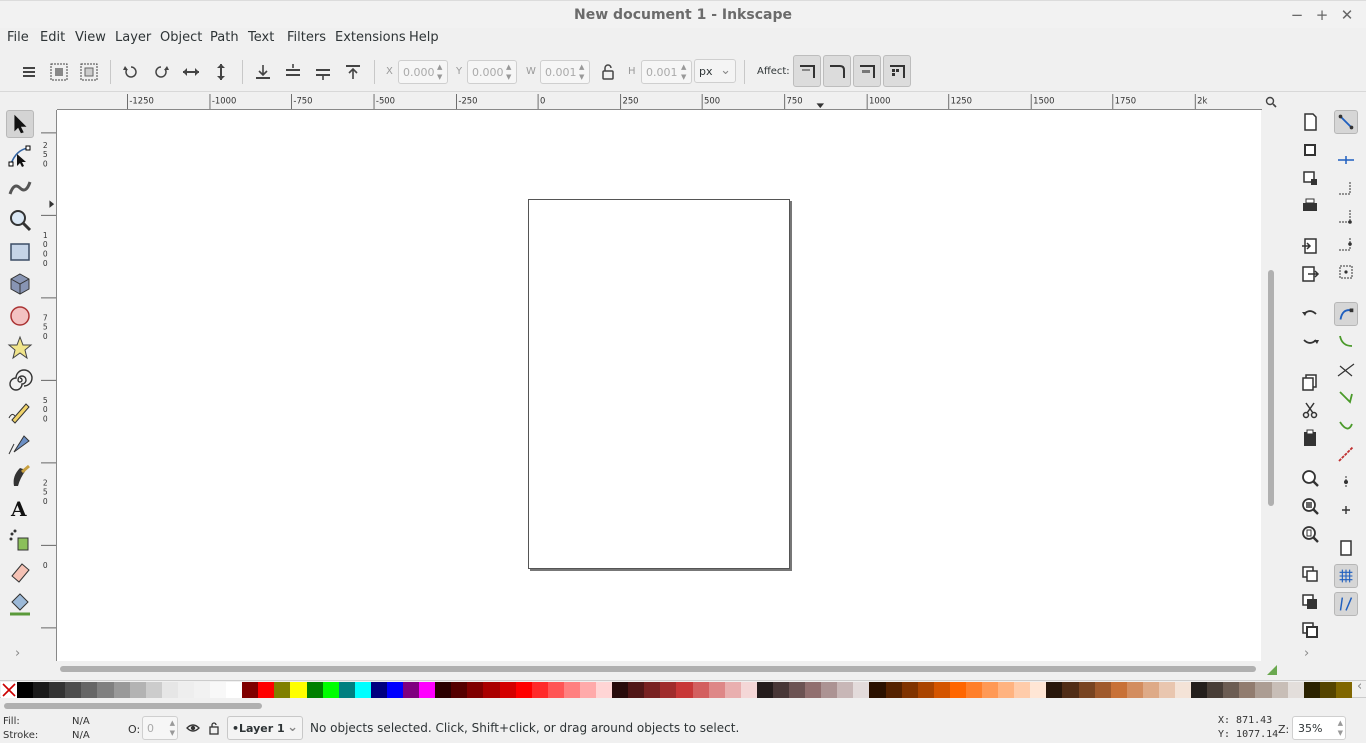  What do you see at coordinates (1346, 370) in the screenshot?
I see `snap-intersections-icon` at bounding box center [1346, 370].